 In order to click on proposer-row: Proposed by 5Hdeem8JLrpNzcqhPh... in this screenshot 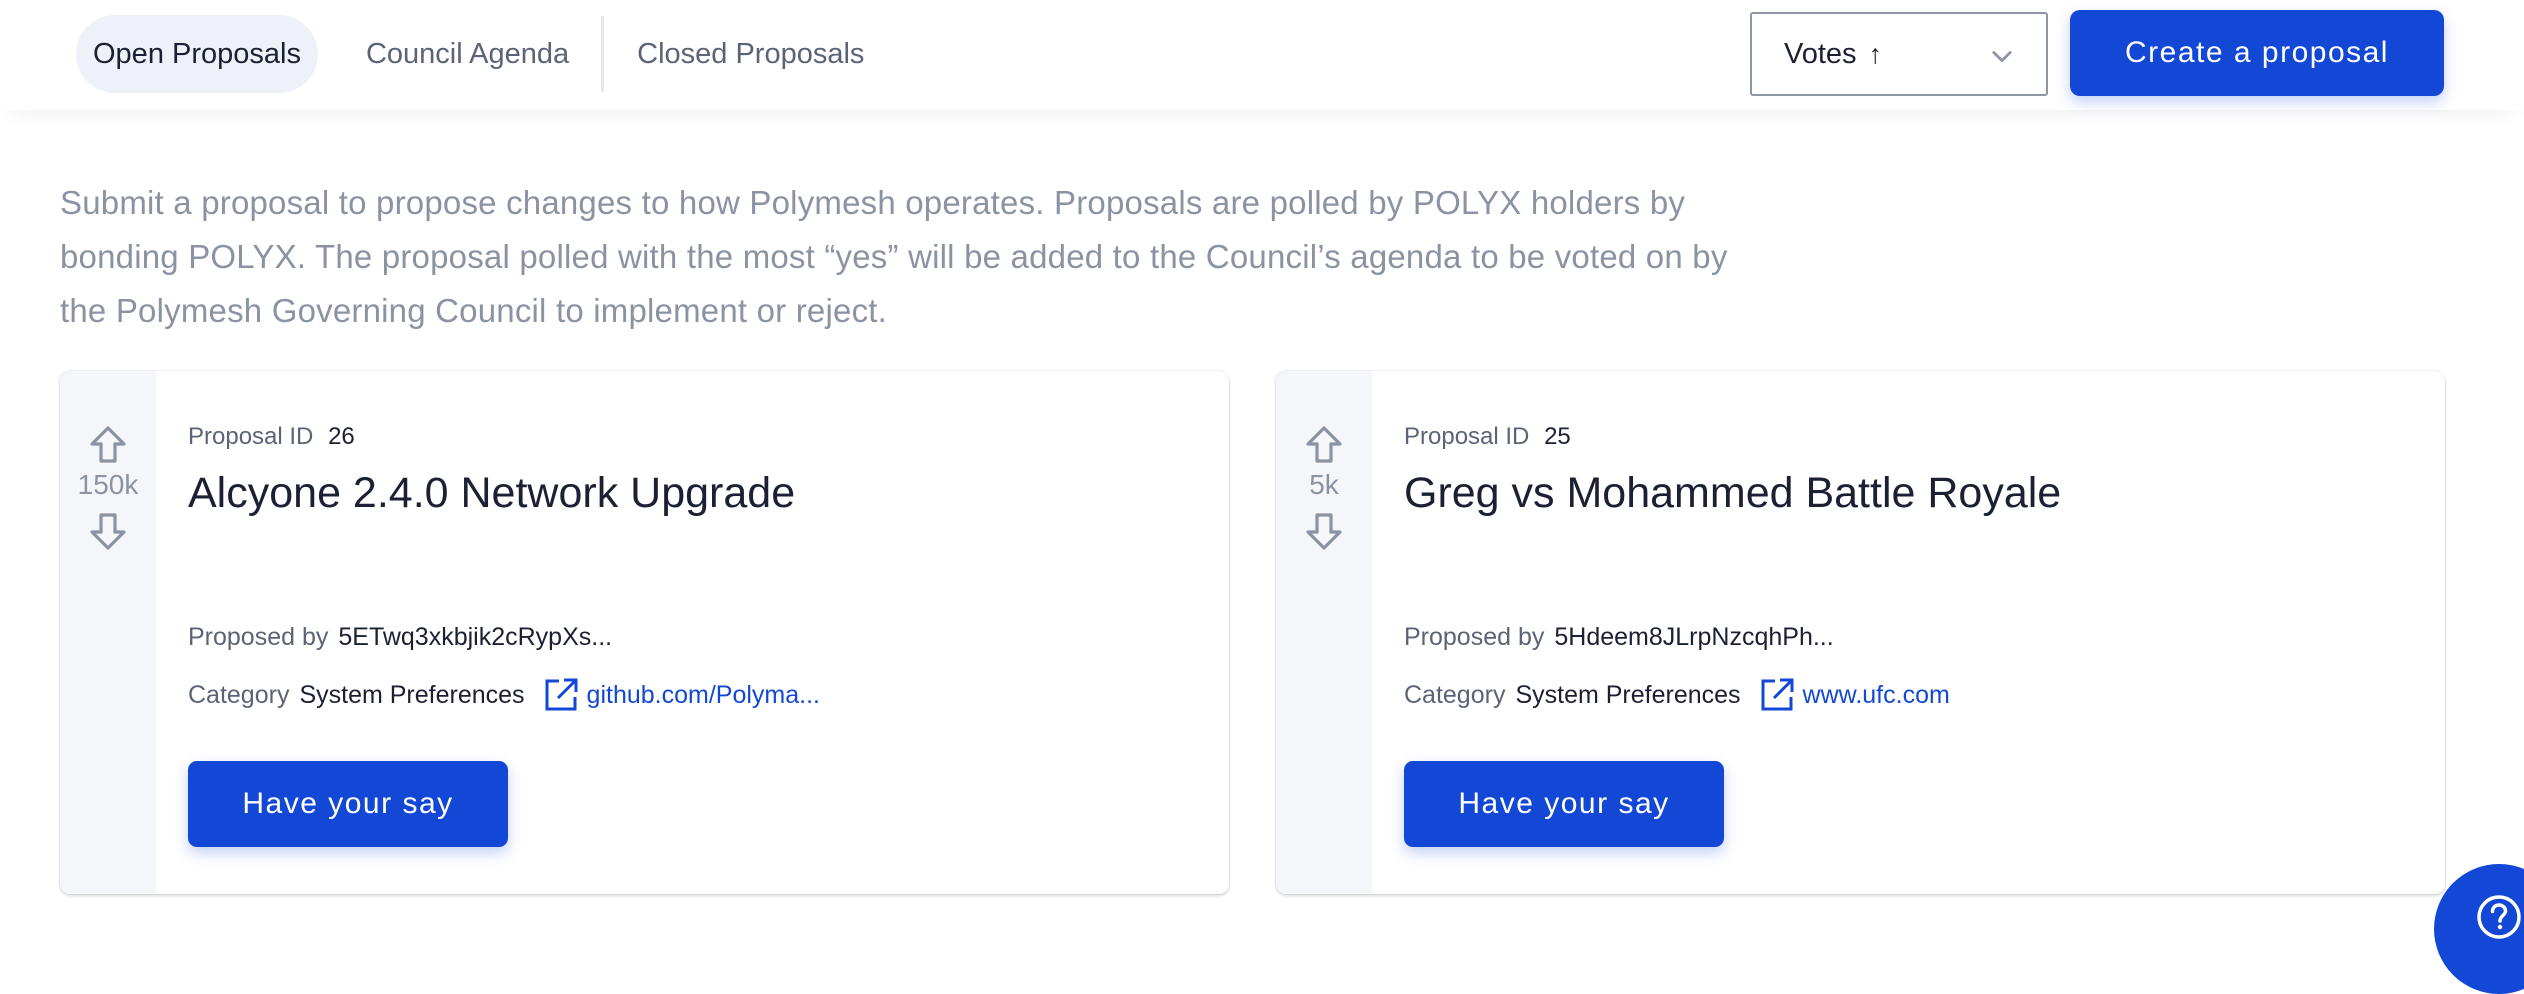, I will do `click(1619, 637)`.